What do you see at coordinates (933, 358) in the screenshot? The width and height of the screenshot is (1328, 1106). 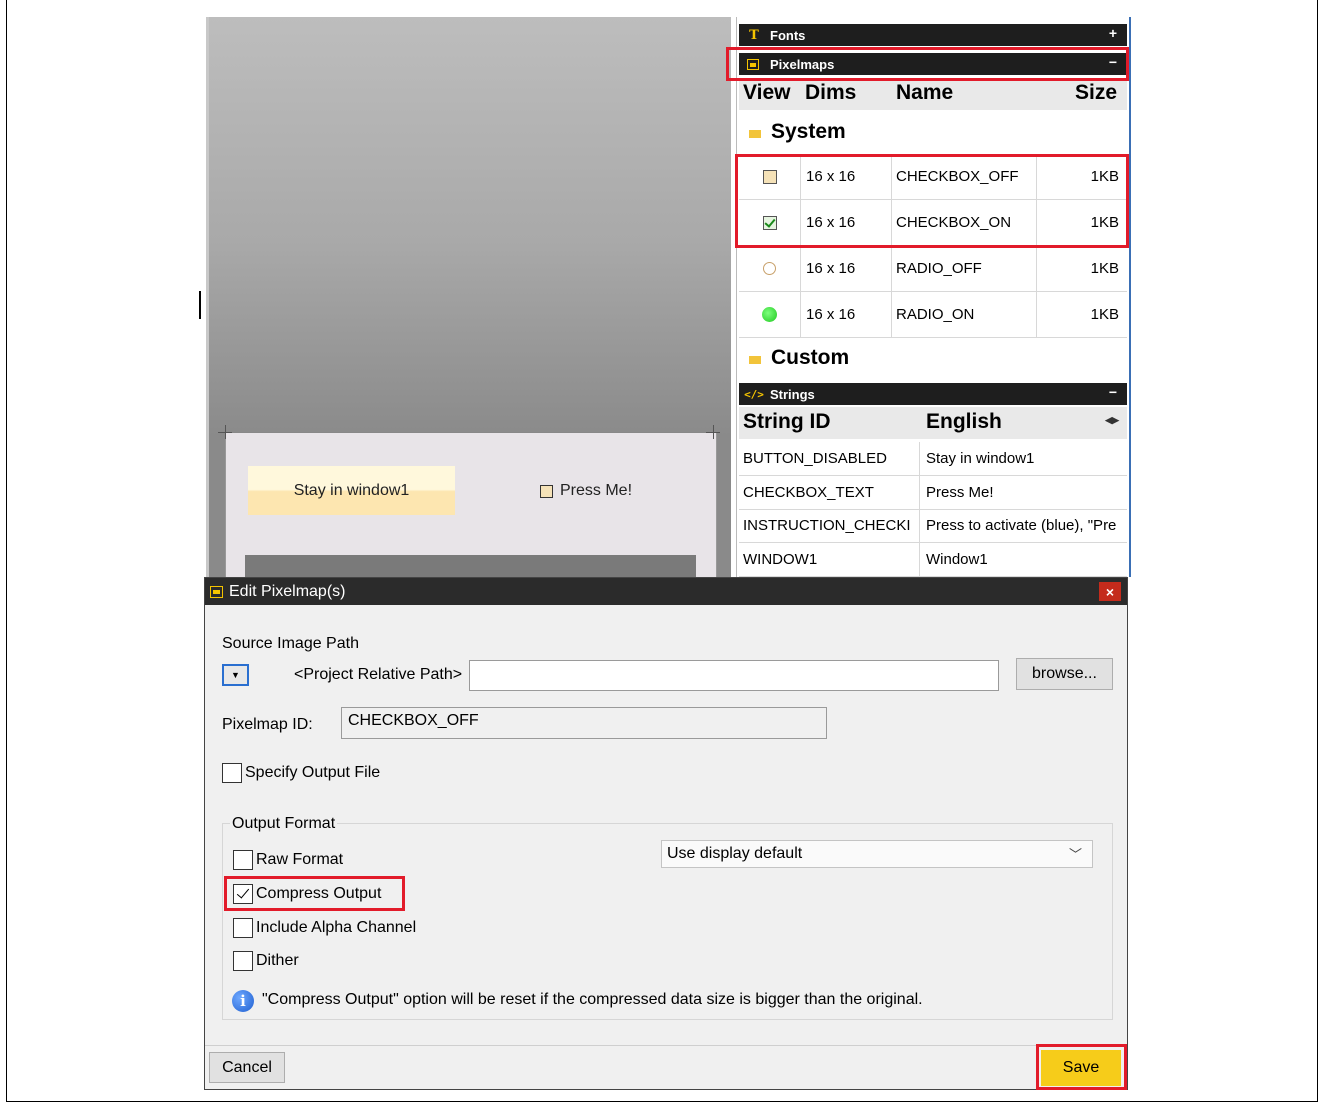 I see `folder-custom: Custom` at bounding box center [933, 358].